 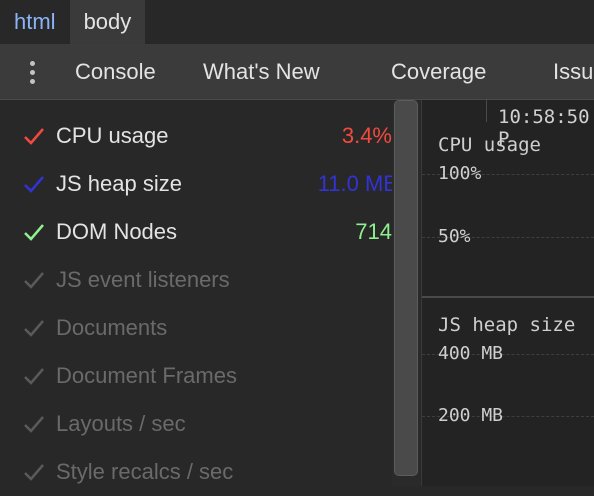 What do you see at coordinates (112, 135) in the screenshot?
I see `metric-label: CPU usage` at bounding box center [112, 135].